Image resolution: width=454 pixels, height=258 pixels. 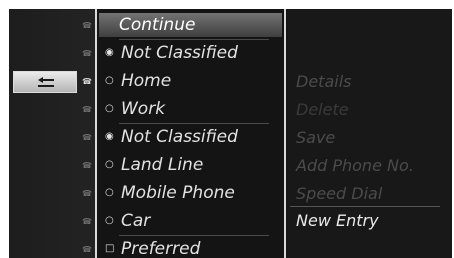 I want to click on action-delete: Delete, so click(x=322, y=110).